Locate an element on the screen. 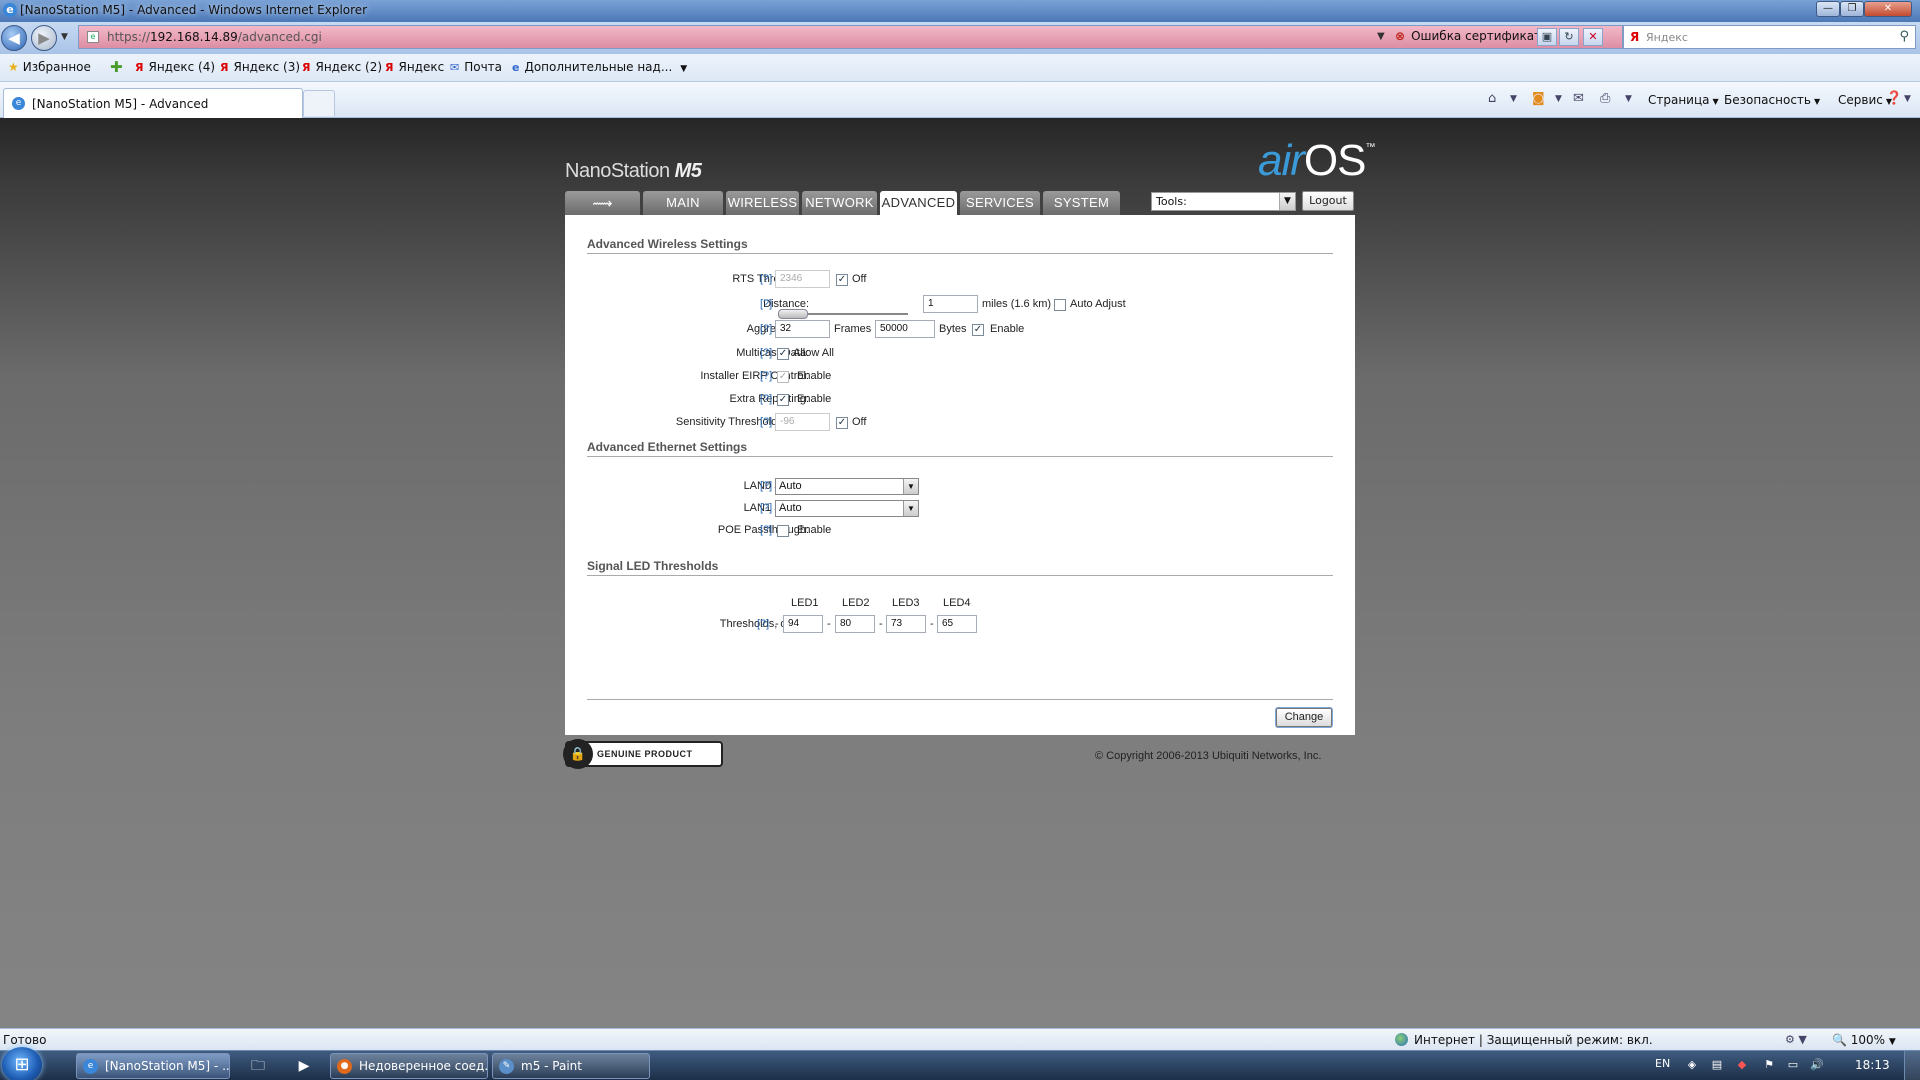  led2-threshold-input: 80 is located at coordinates (855, 624).